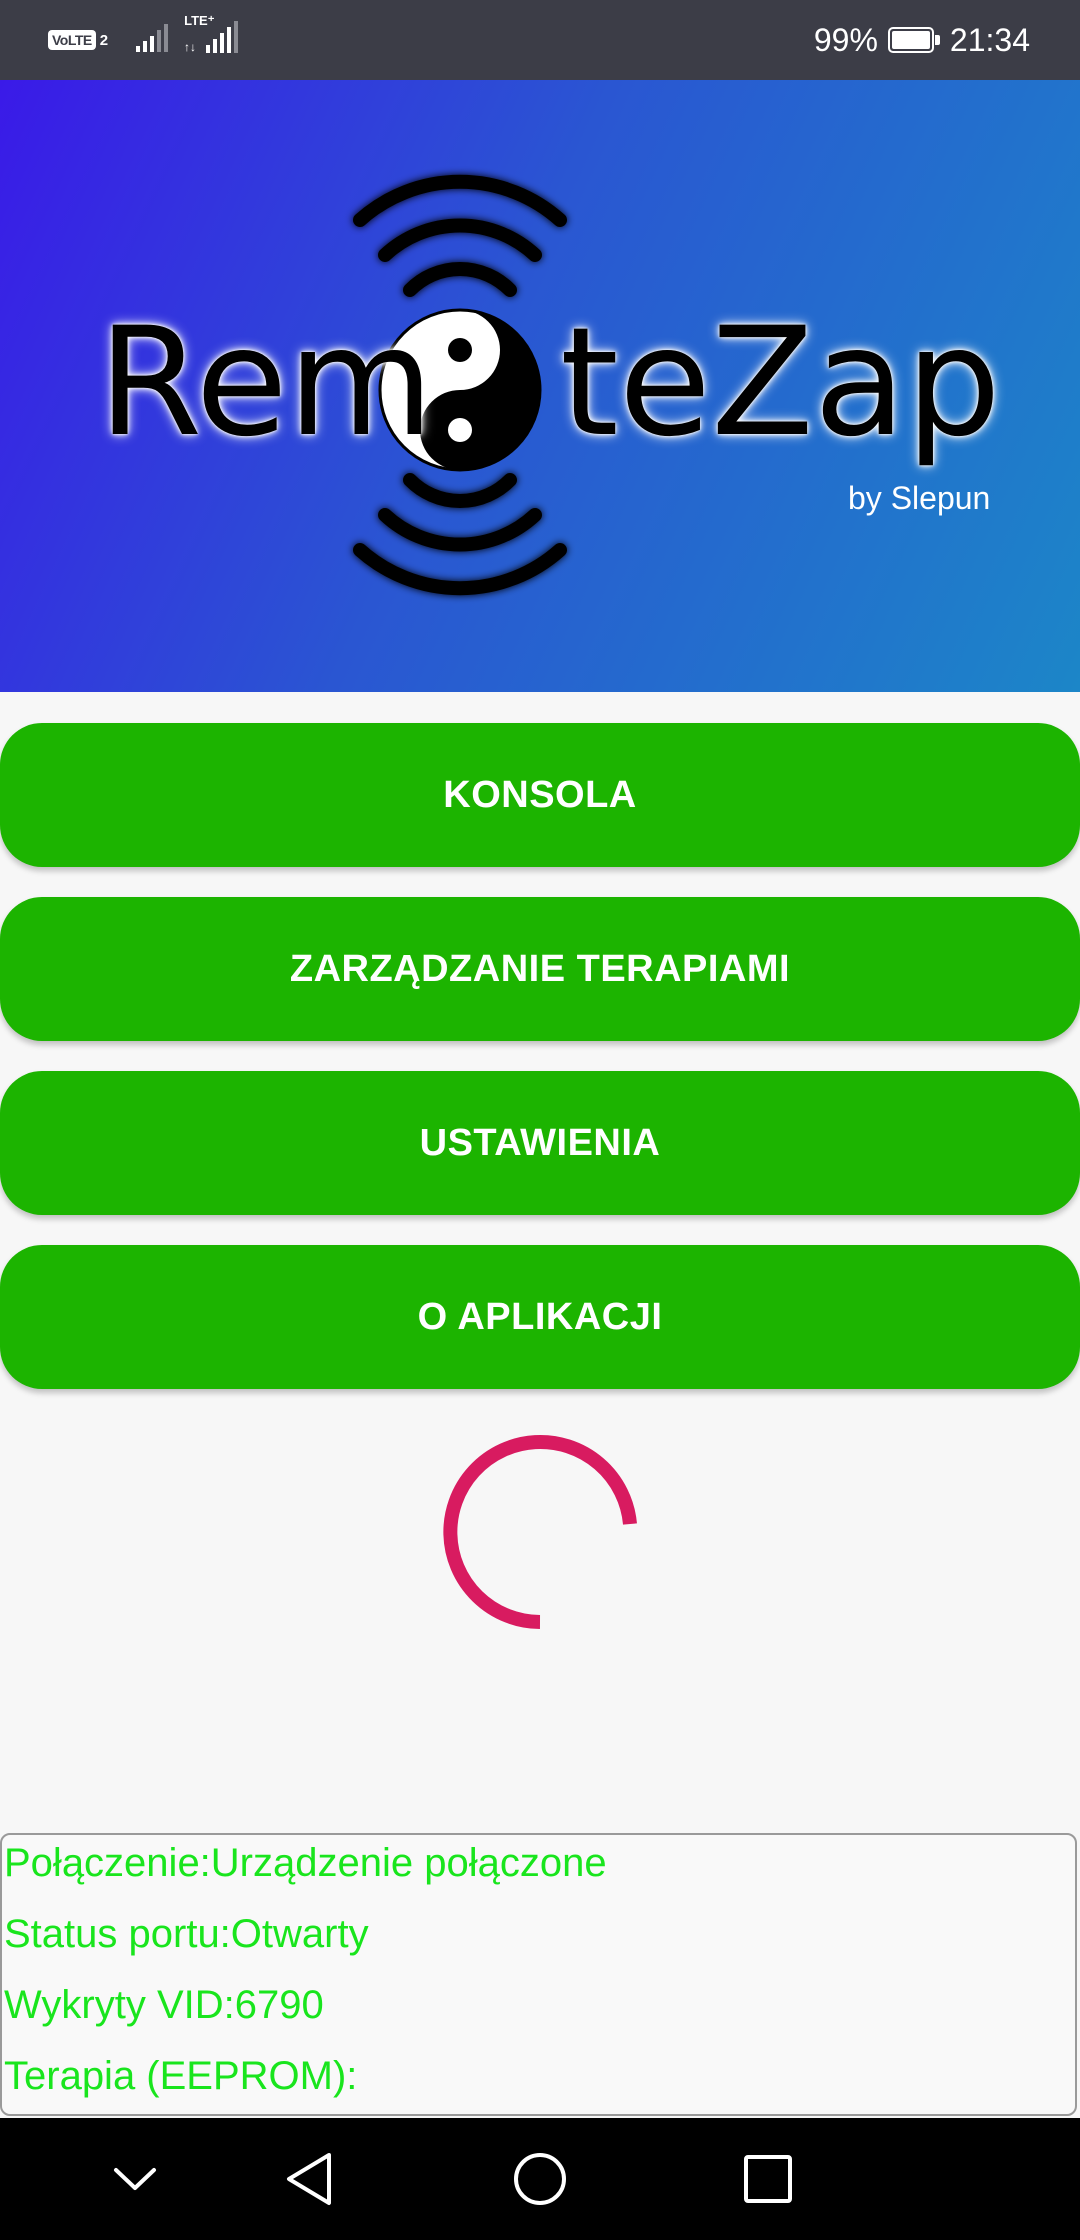 This screenshot has height=2240, width=1080. What do you see at coordinates (780, 383) in the screenshot?
I see `logo-text-right: teZap` at bounding box center [780, 383].